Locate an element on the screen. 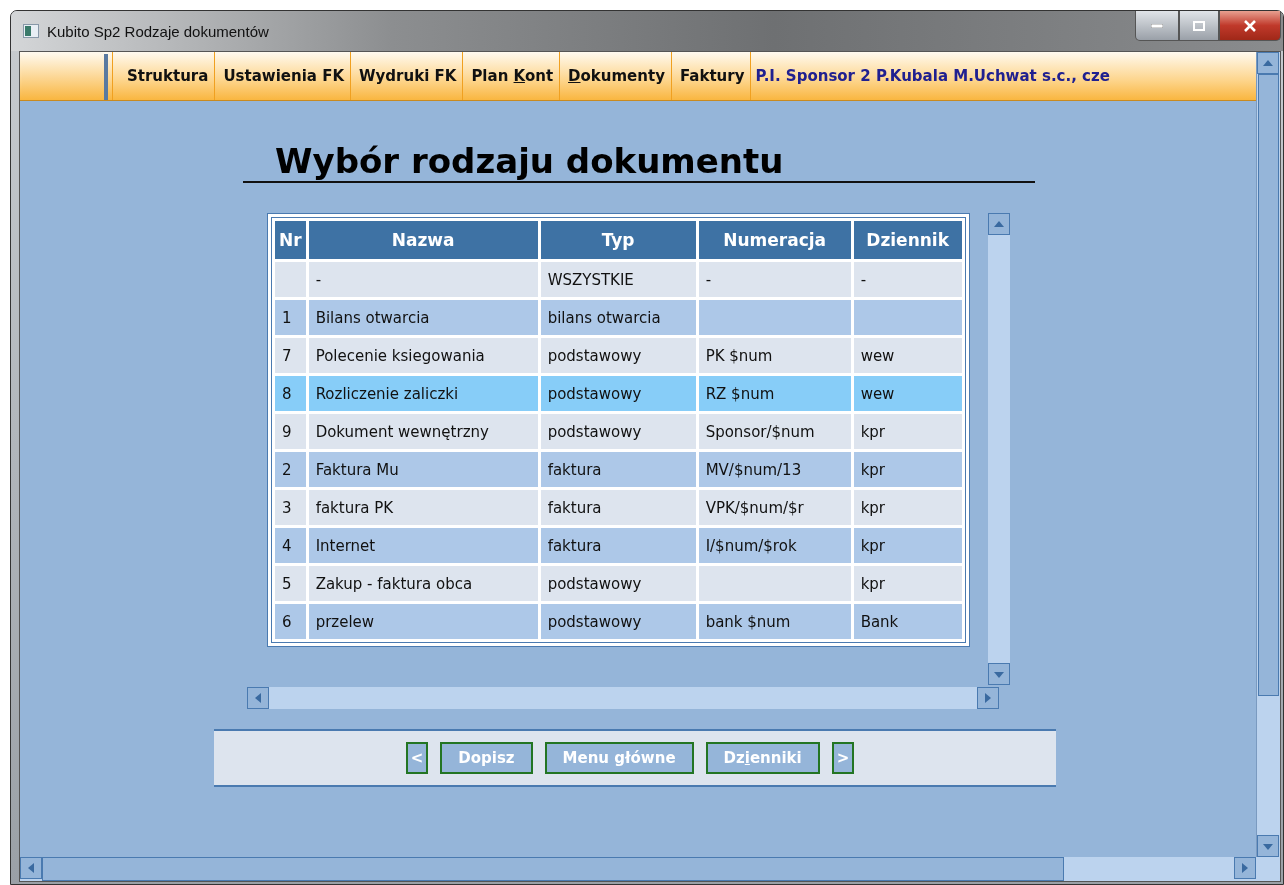 The width and height of the screenshot is (1284, 885). window-horizontal-scrollbar is located at coordinates (638, 869).